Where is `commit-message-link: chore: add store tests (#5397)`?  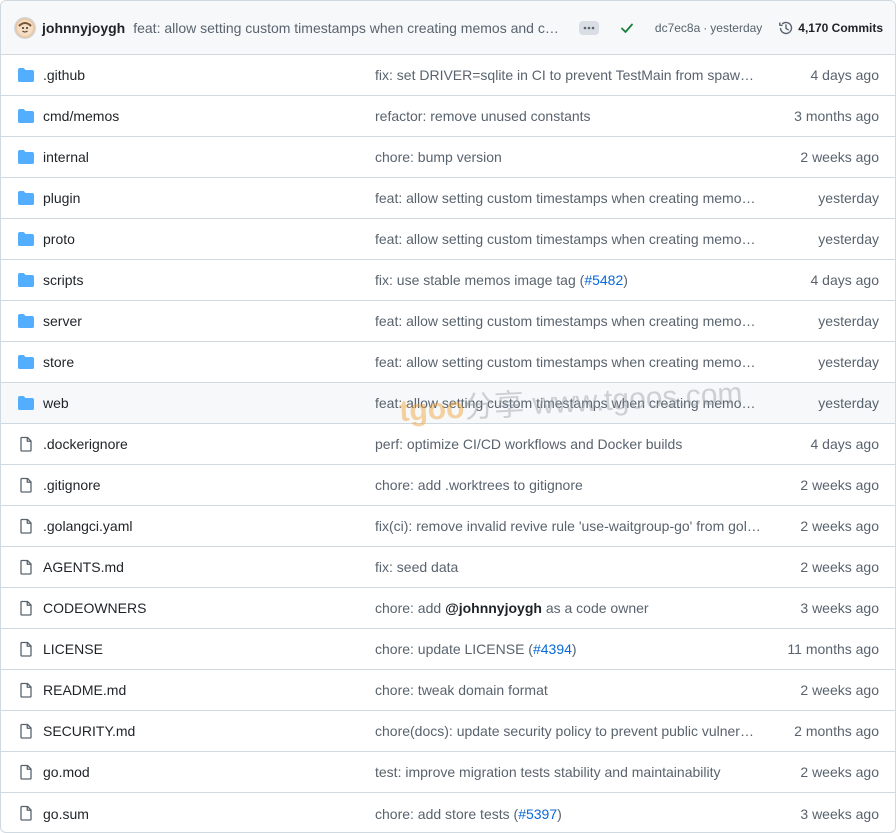
commit-message-link: chore: add store tests (#5397) is located at coordinates (568, 814).